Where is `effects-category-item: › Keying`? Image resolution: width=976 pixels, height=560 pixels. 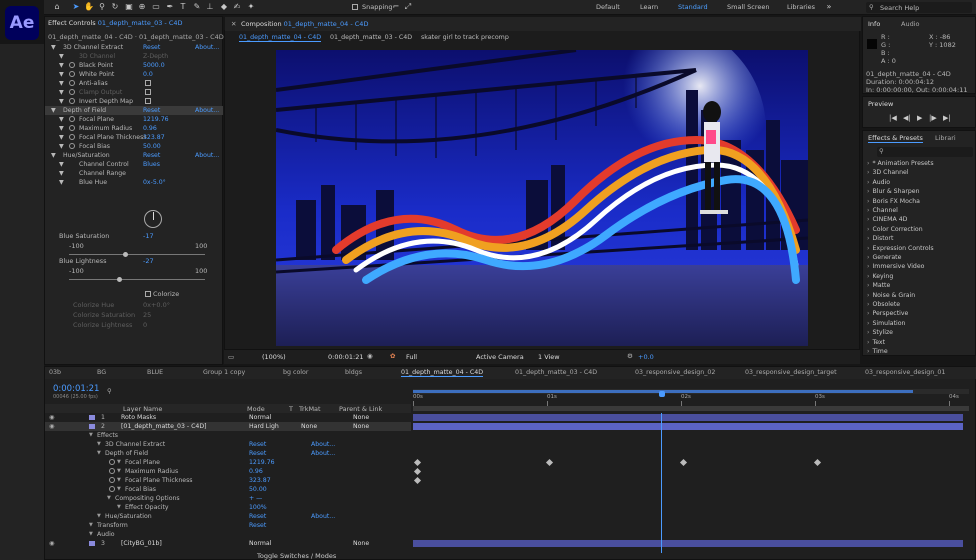 effects-category-item: › Keying is located at coordinates (880, 276).